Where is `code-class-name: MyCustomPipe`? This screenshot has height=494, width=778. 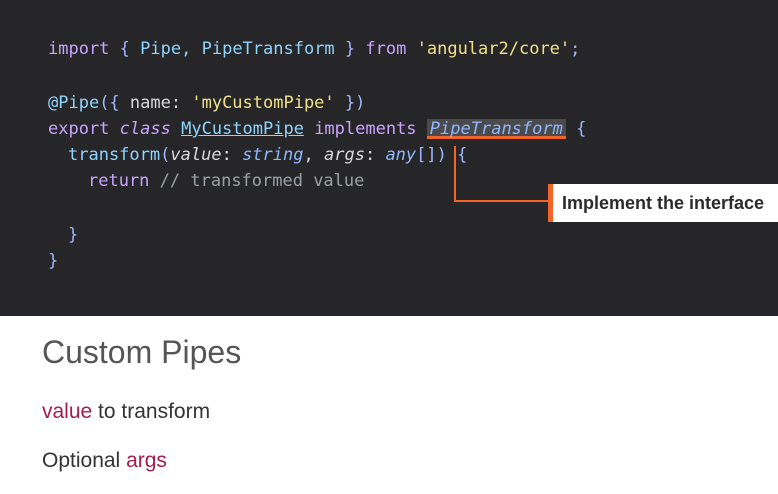
code-class-name: MyCustomPipe is located at coordinates (242, 129).